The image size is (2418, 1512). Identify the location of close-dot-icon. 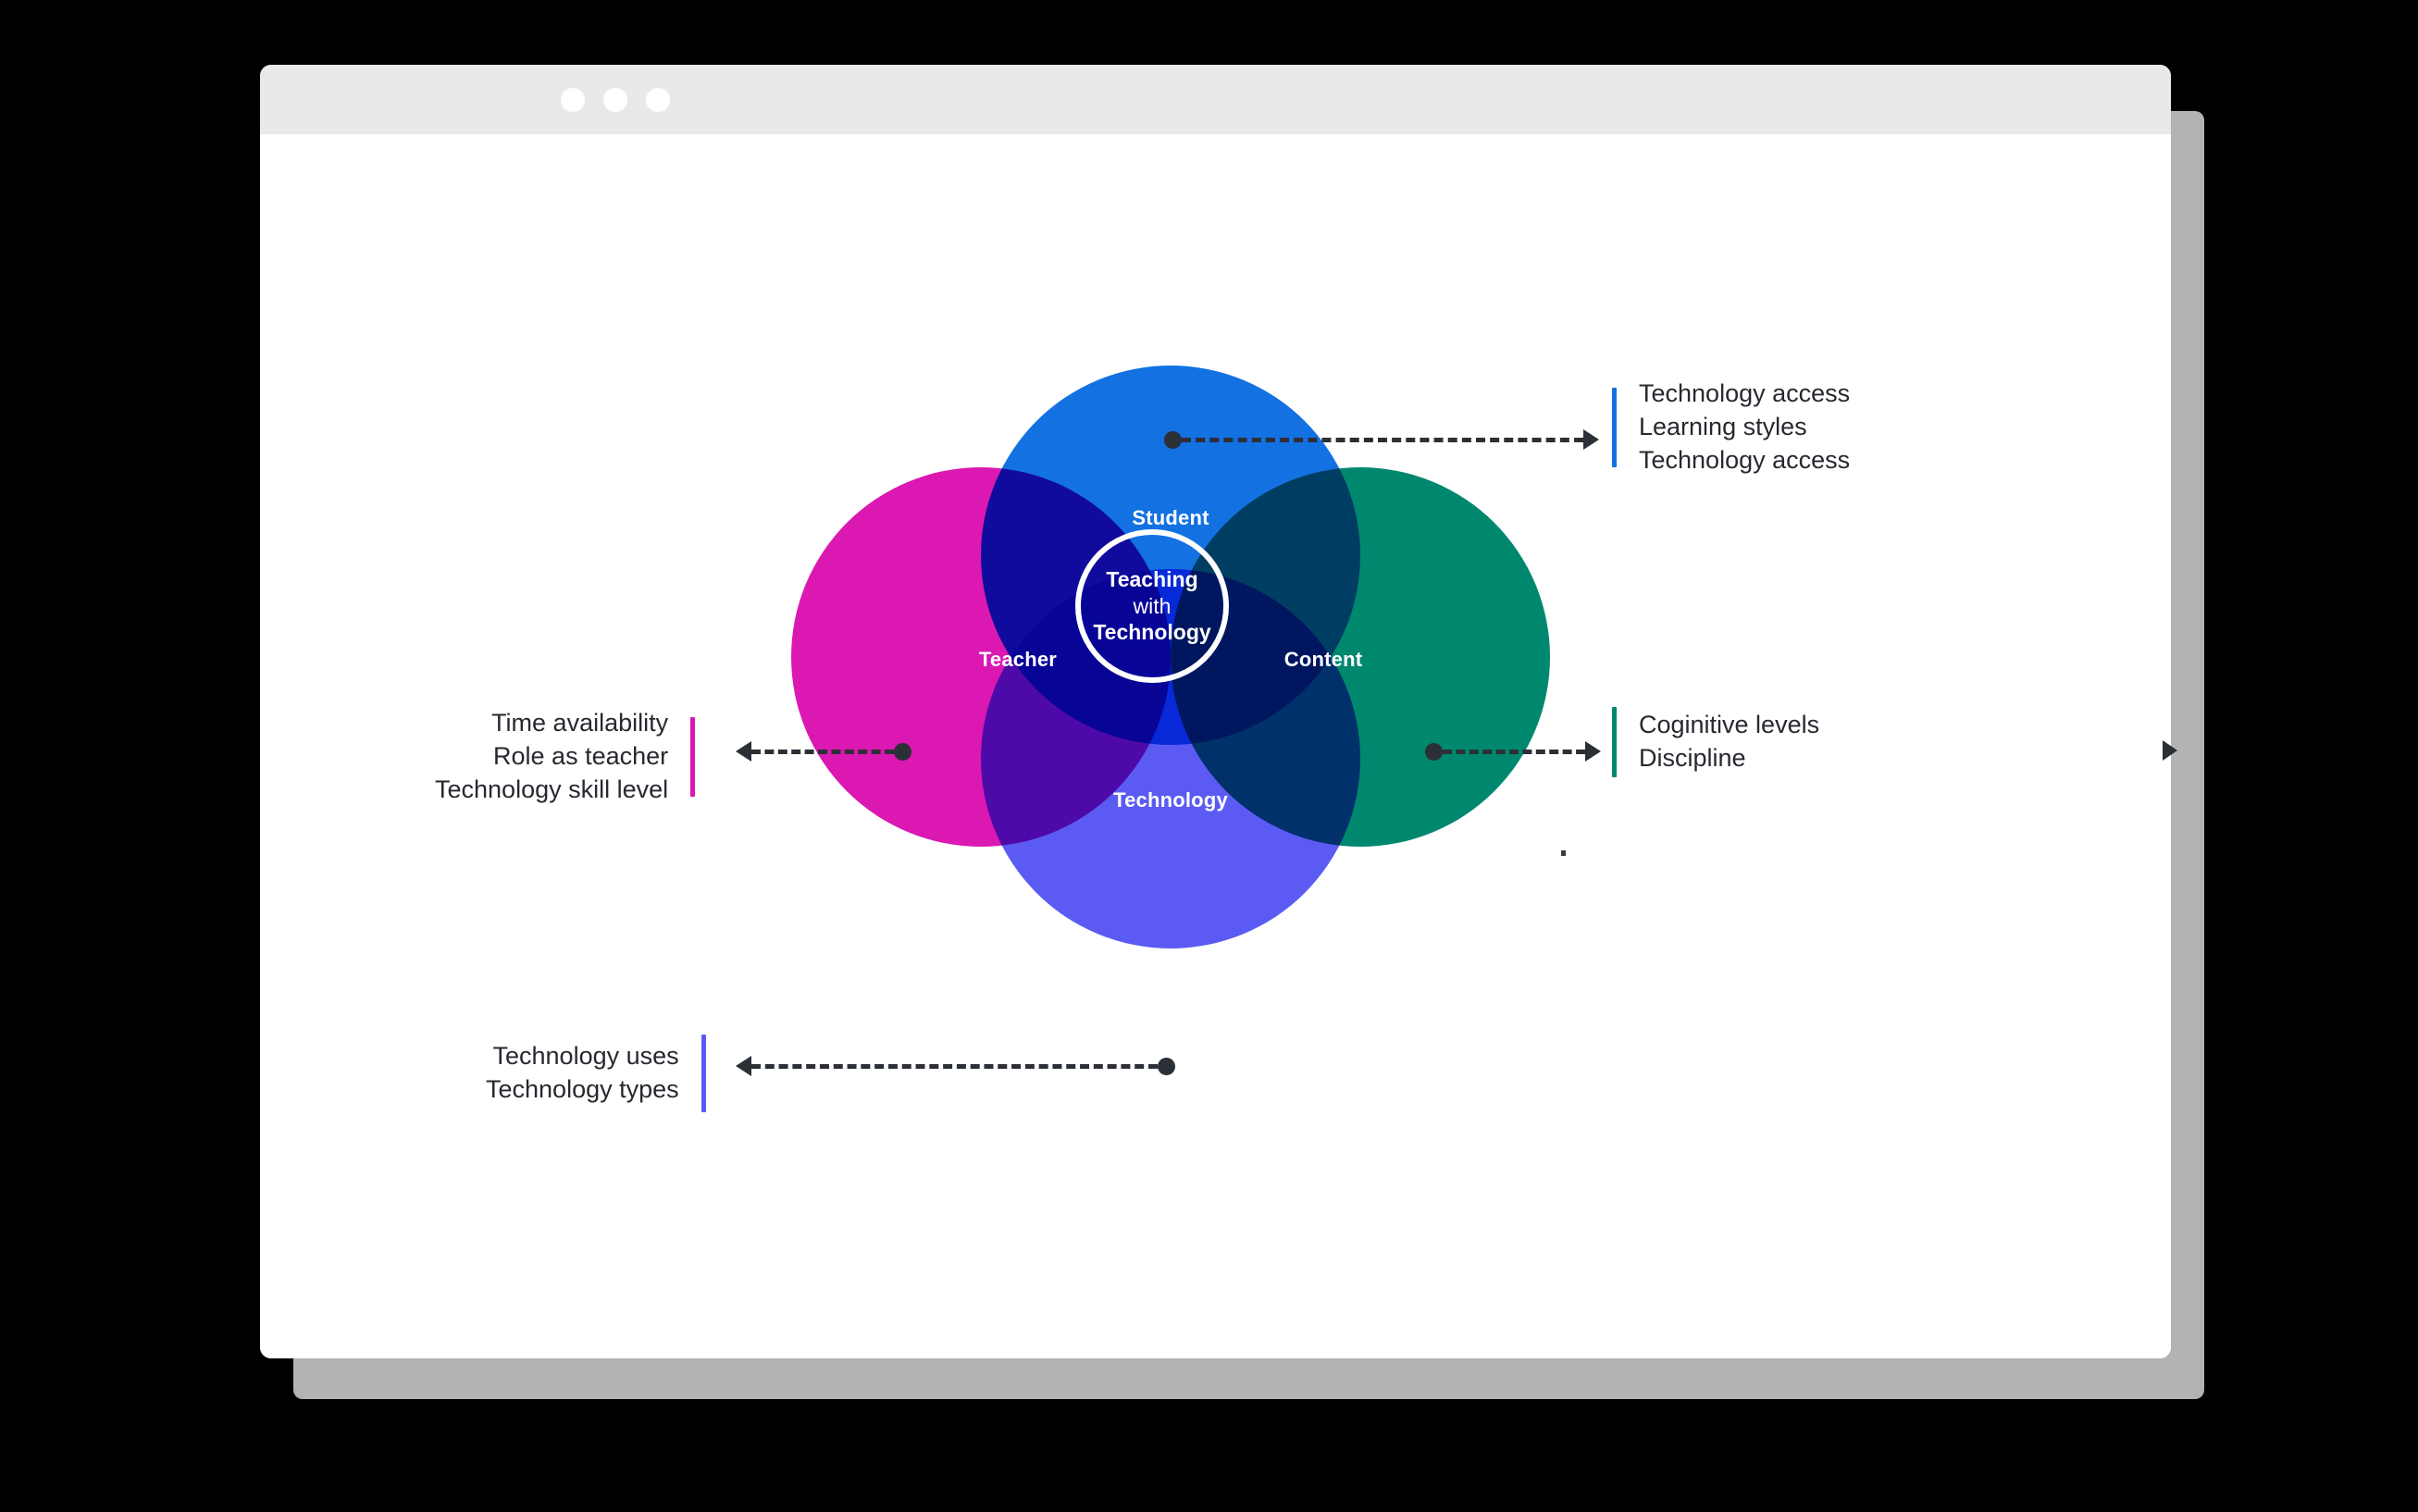
(573, 100).